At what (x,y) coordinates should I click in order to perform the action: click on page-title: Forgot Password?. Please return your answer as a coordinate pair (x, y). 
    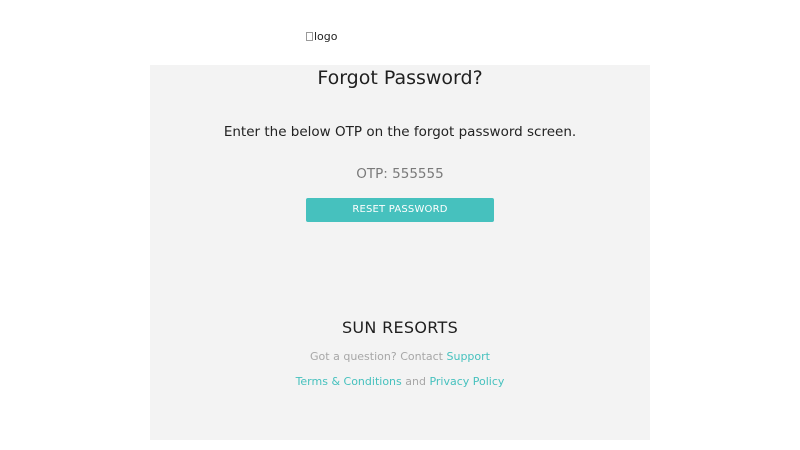
    Looking at the image, I should click on (400, 78).